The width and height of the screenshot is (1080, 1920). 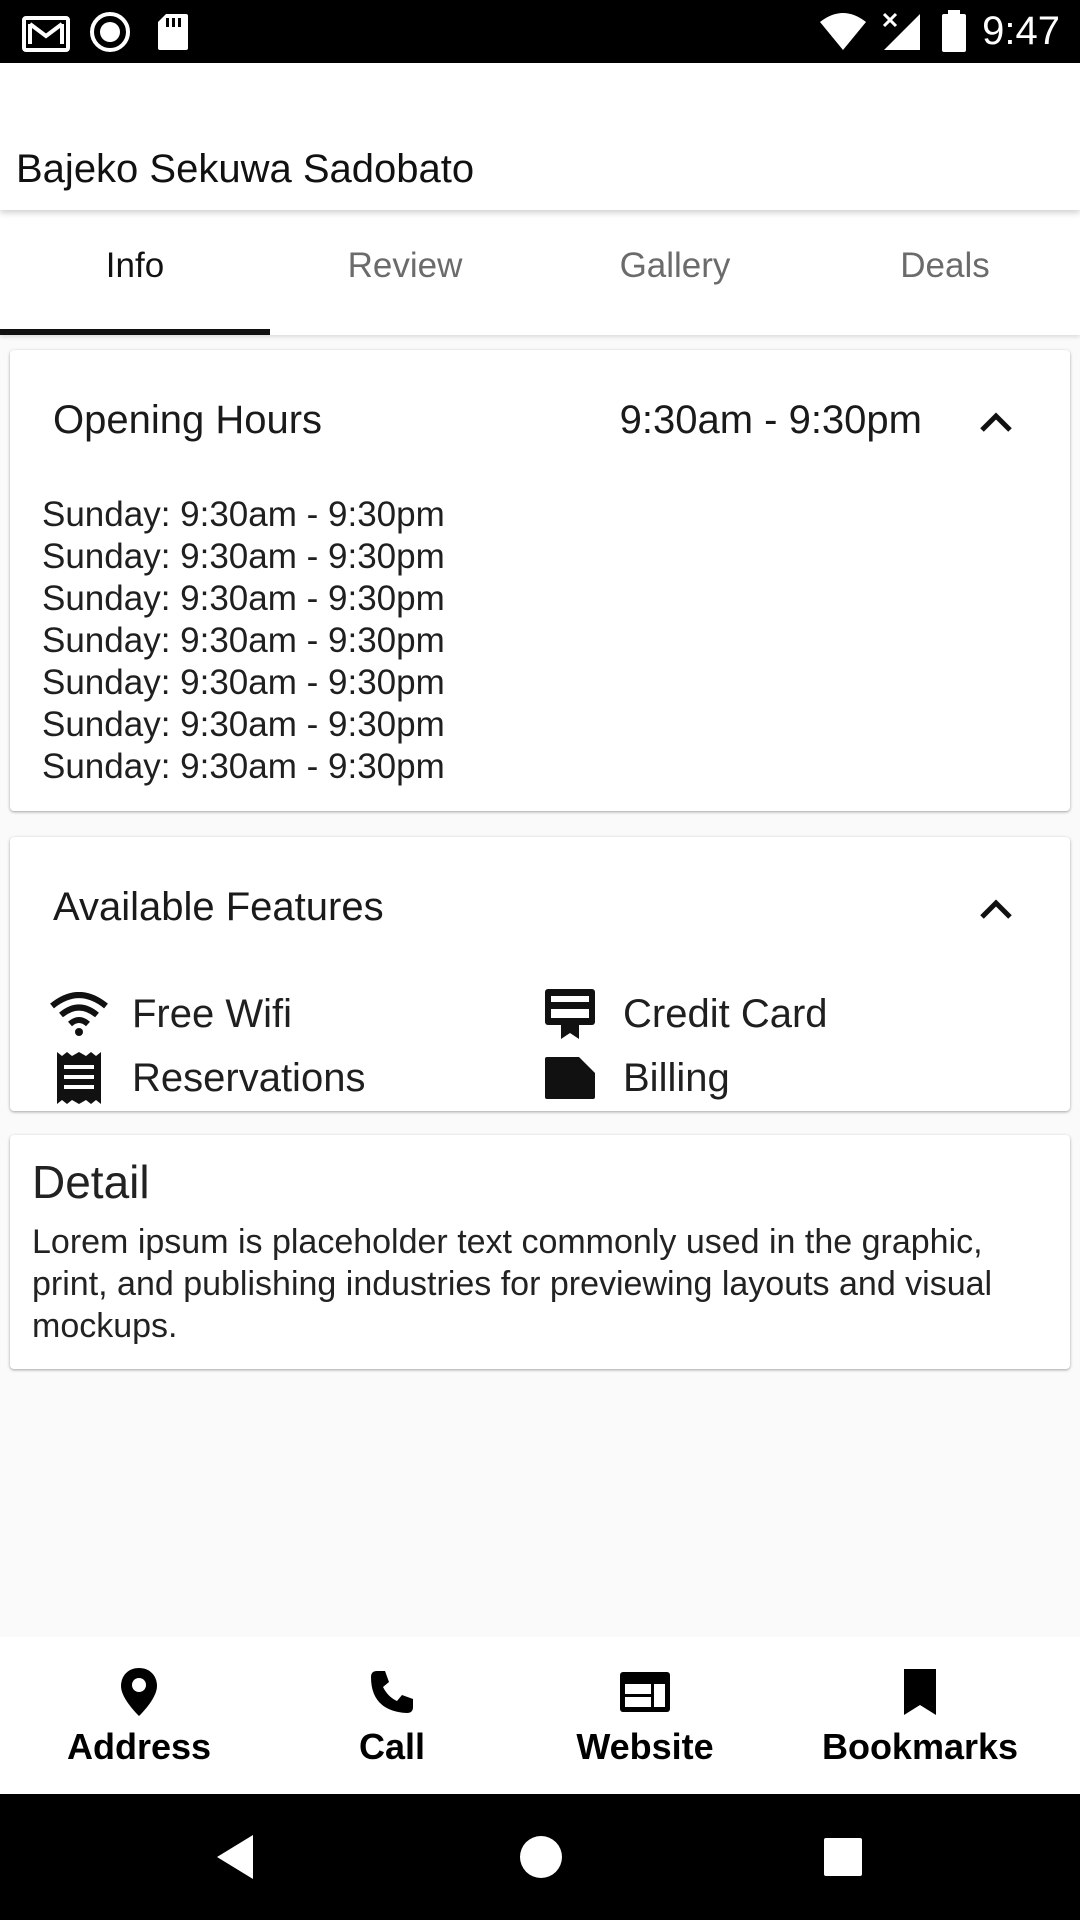 I want to click on features-title: Available Features, so click(x=218, y=907).